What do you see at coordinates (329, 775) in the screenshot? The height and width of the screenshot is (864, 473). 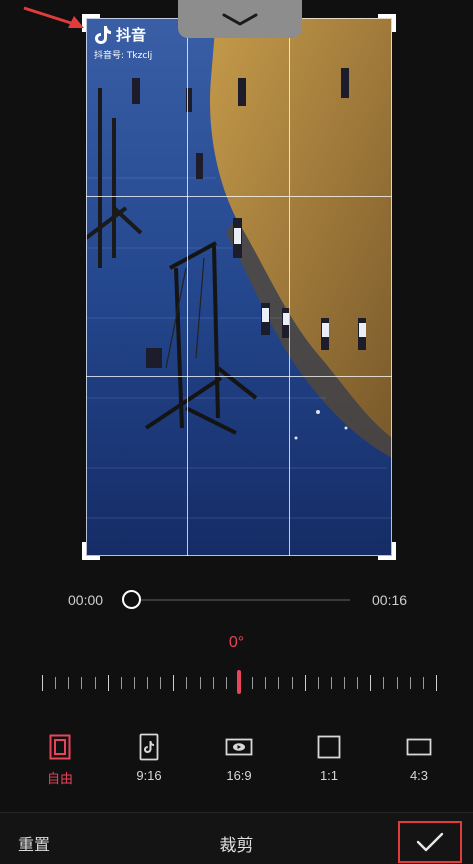 I see `ratio-label: 1:1` at bounding box center [329, 775].